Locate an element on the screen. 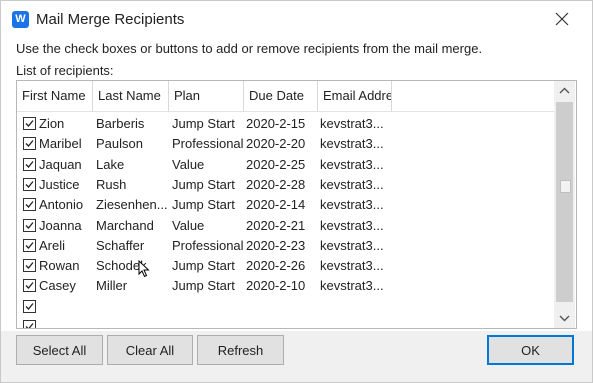 Image resolution: width=593 pixels, height=383 pixels. wps-writer-icon: W is located at coordinates (20, 19).